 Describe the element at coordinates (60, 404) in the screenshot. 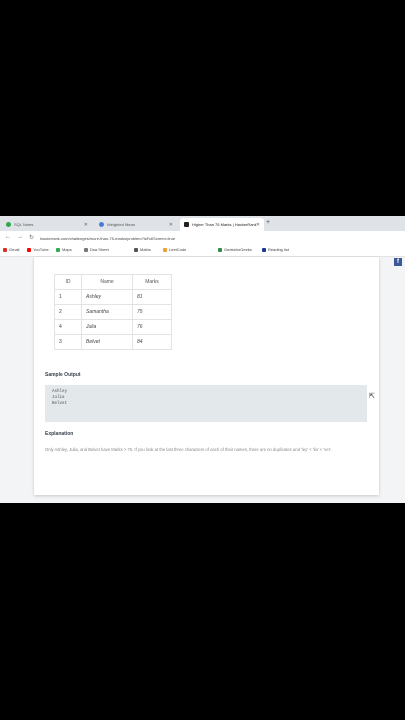

I see `output-line: Belvet` at that location.